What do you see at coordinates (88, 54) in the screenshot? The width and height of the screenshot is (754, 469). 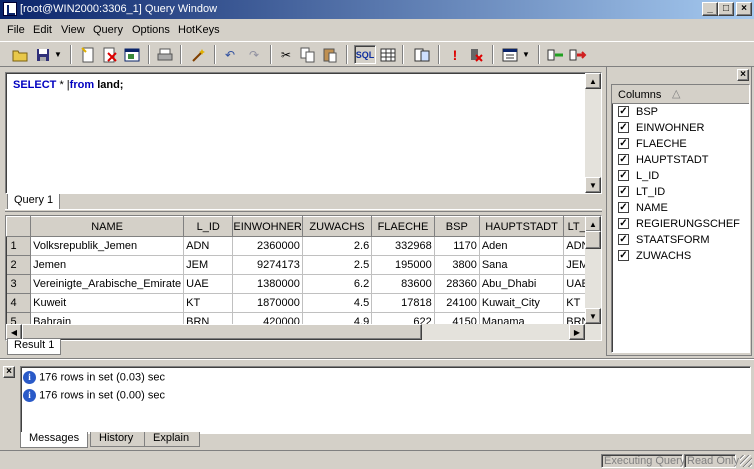 I see `new-query-icon` at bounding box center [88, 54].